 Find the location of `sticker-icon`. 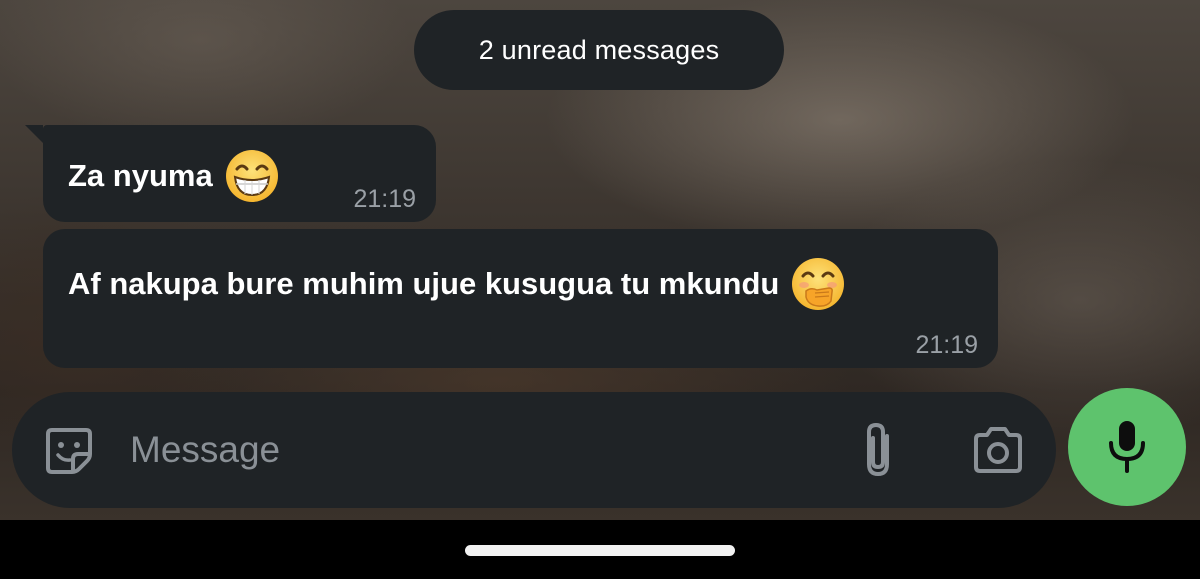

sticker-icon is located at coordinates (69, 451).